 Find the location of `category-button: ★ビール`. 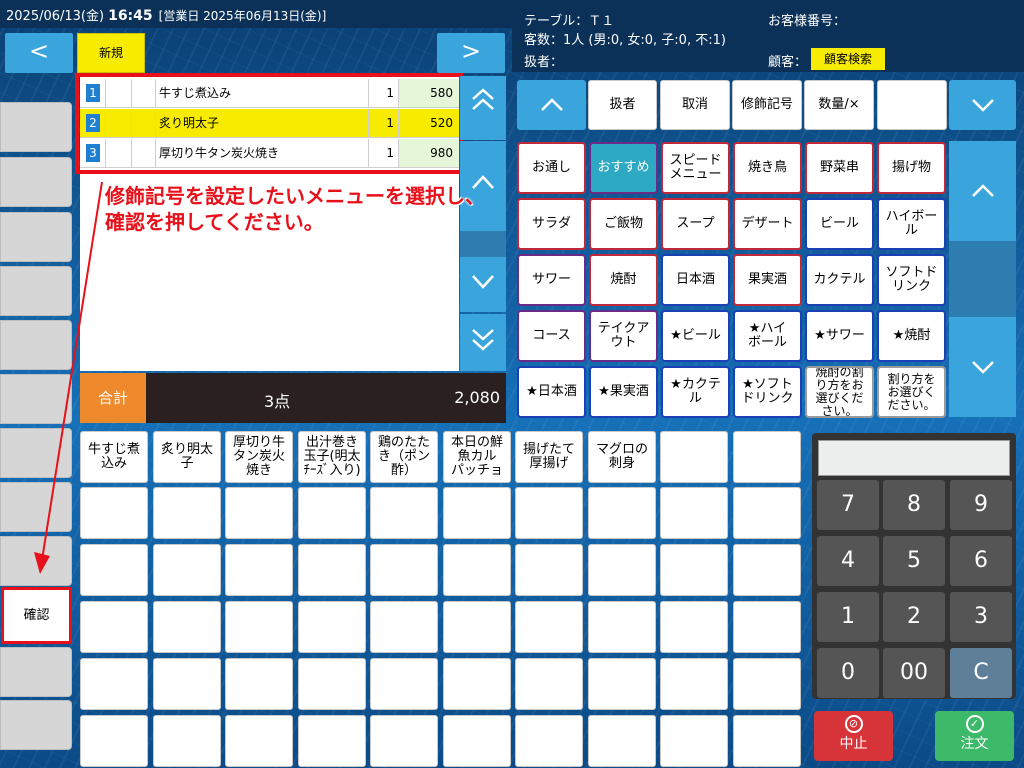

category-button: ★ビール is located at coordinates (695, 336).